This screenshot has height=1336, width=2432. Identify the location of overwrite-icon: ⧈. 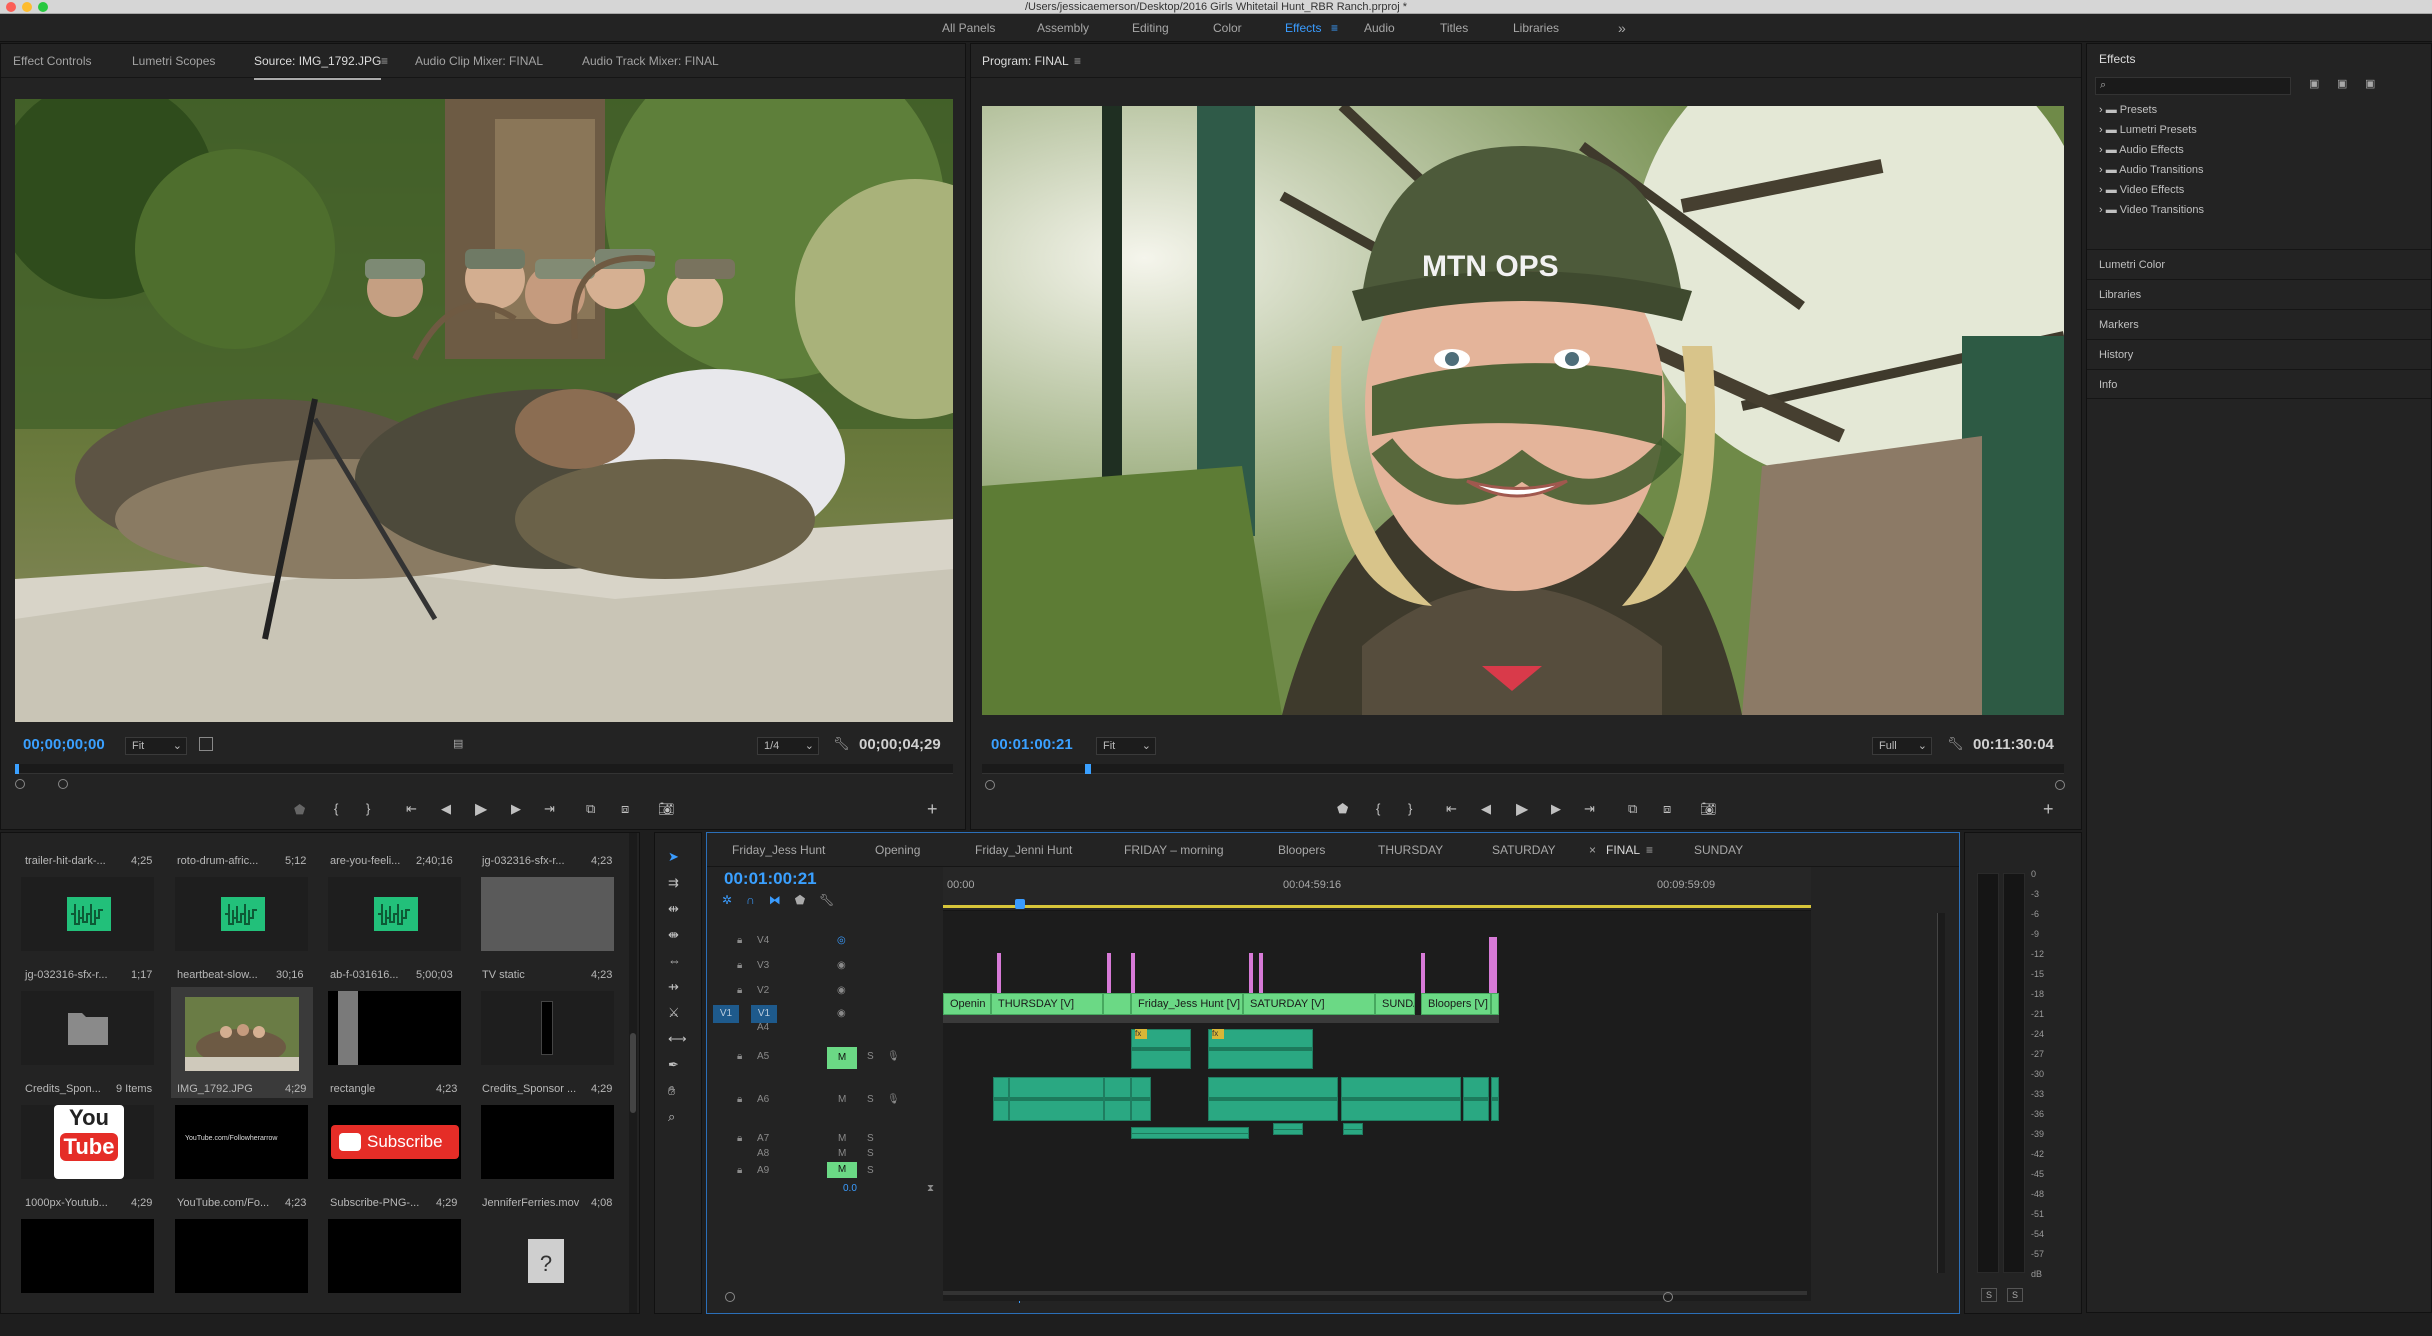
(625, 809).